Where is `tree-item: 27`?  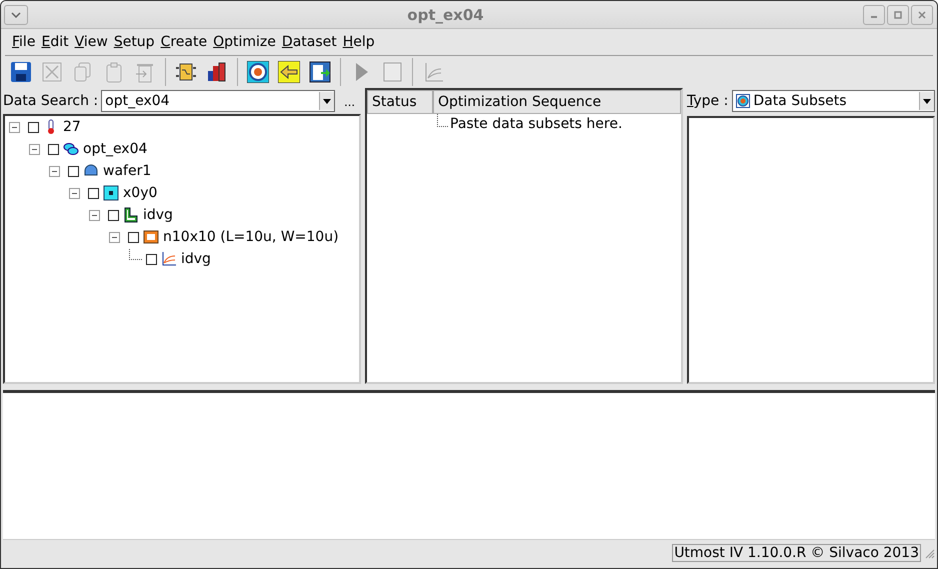 tree-item: 27 is located at coordinates (72, 127).